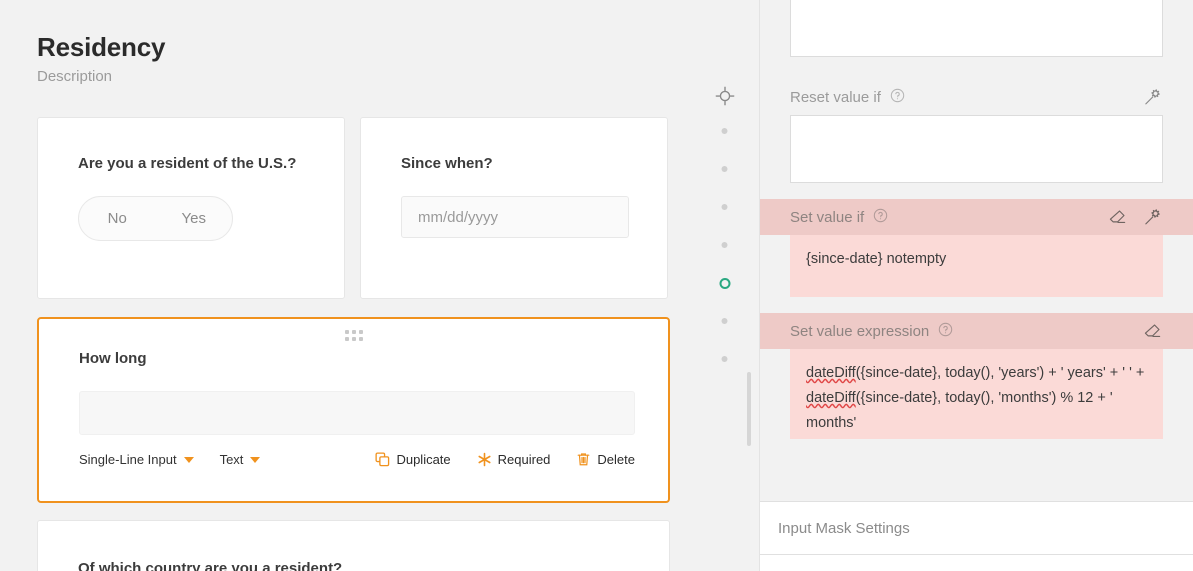 The width and height of the screenshot is (1193, 571). What do you see at coordinates (353, 545) in the screenshot?
I see `question-card-country: Of which country are you a resident?` at bounding box center [353, 545].